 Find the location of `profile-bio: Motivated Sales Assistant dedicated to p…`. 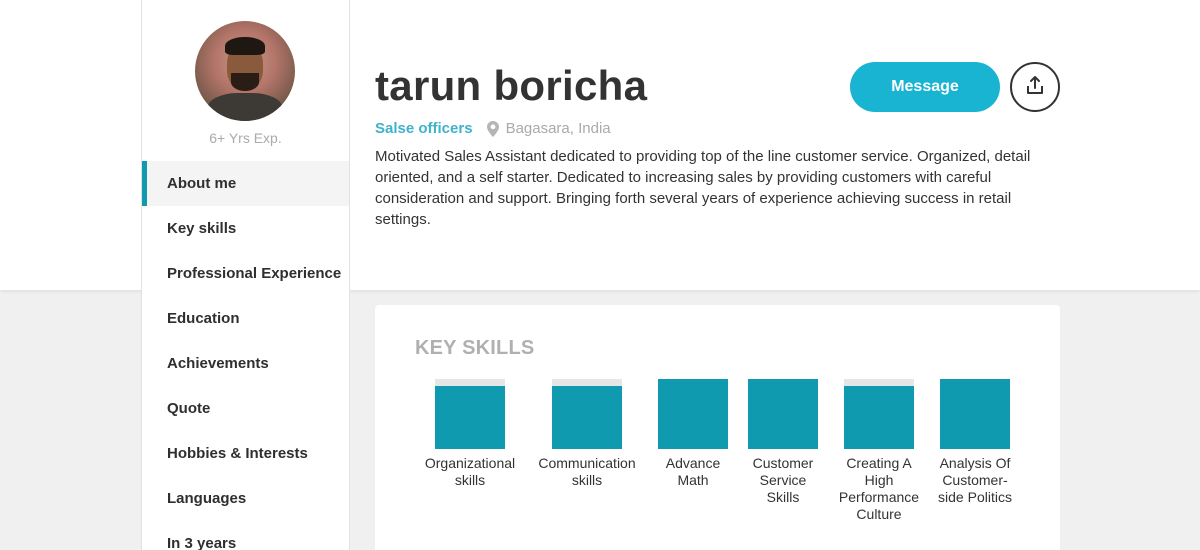

profile-bio: Motivated Sales Assistant dedicated to p… is located at coordinates (703, 188).